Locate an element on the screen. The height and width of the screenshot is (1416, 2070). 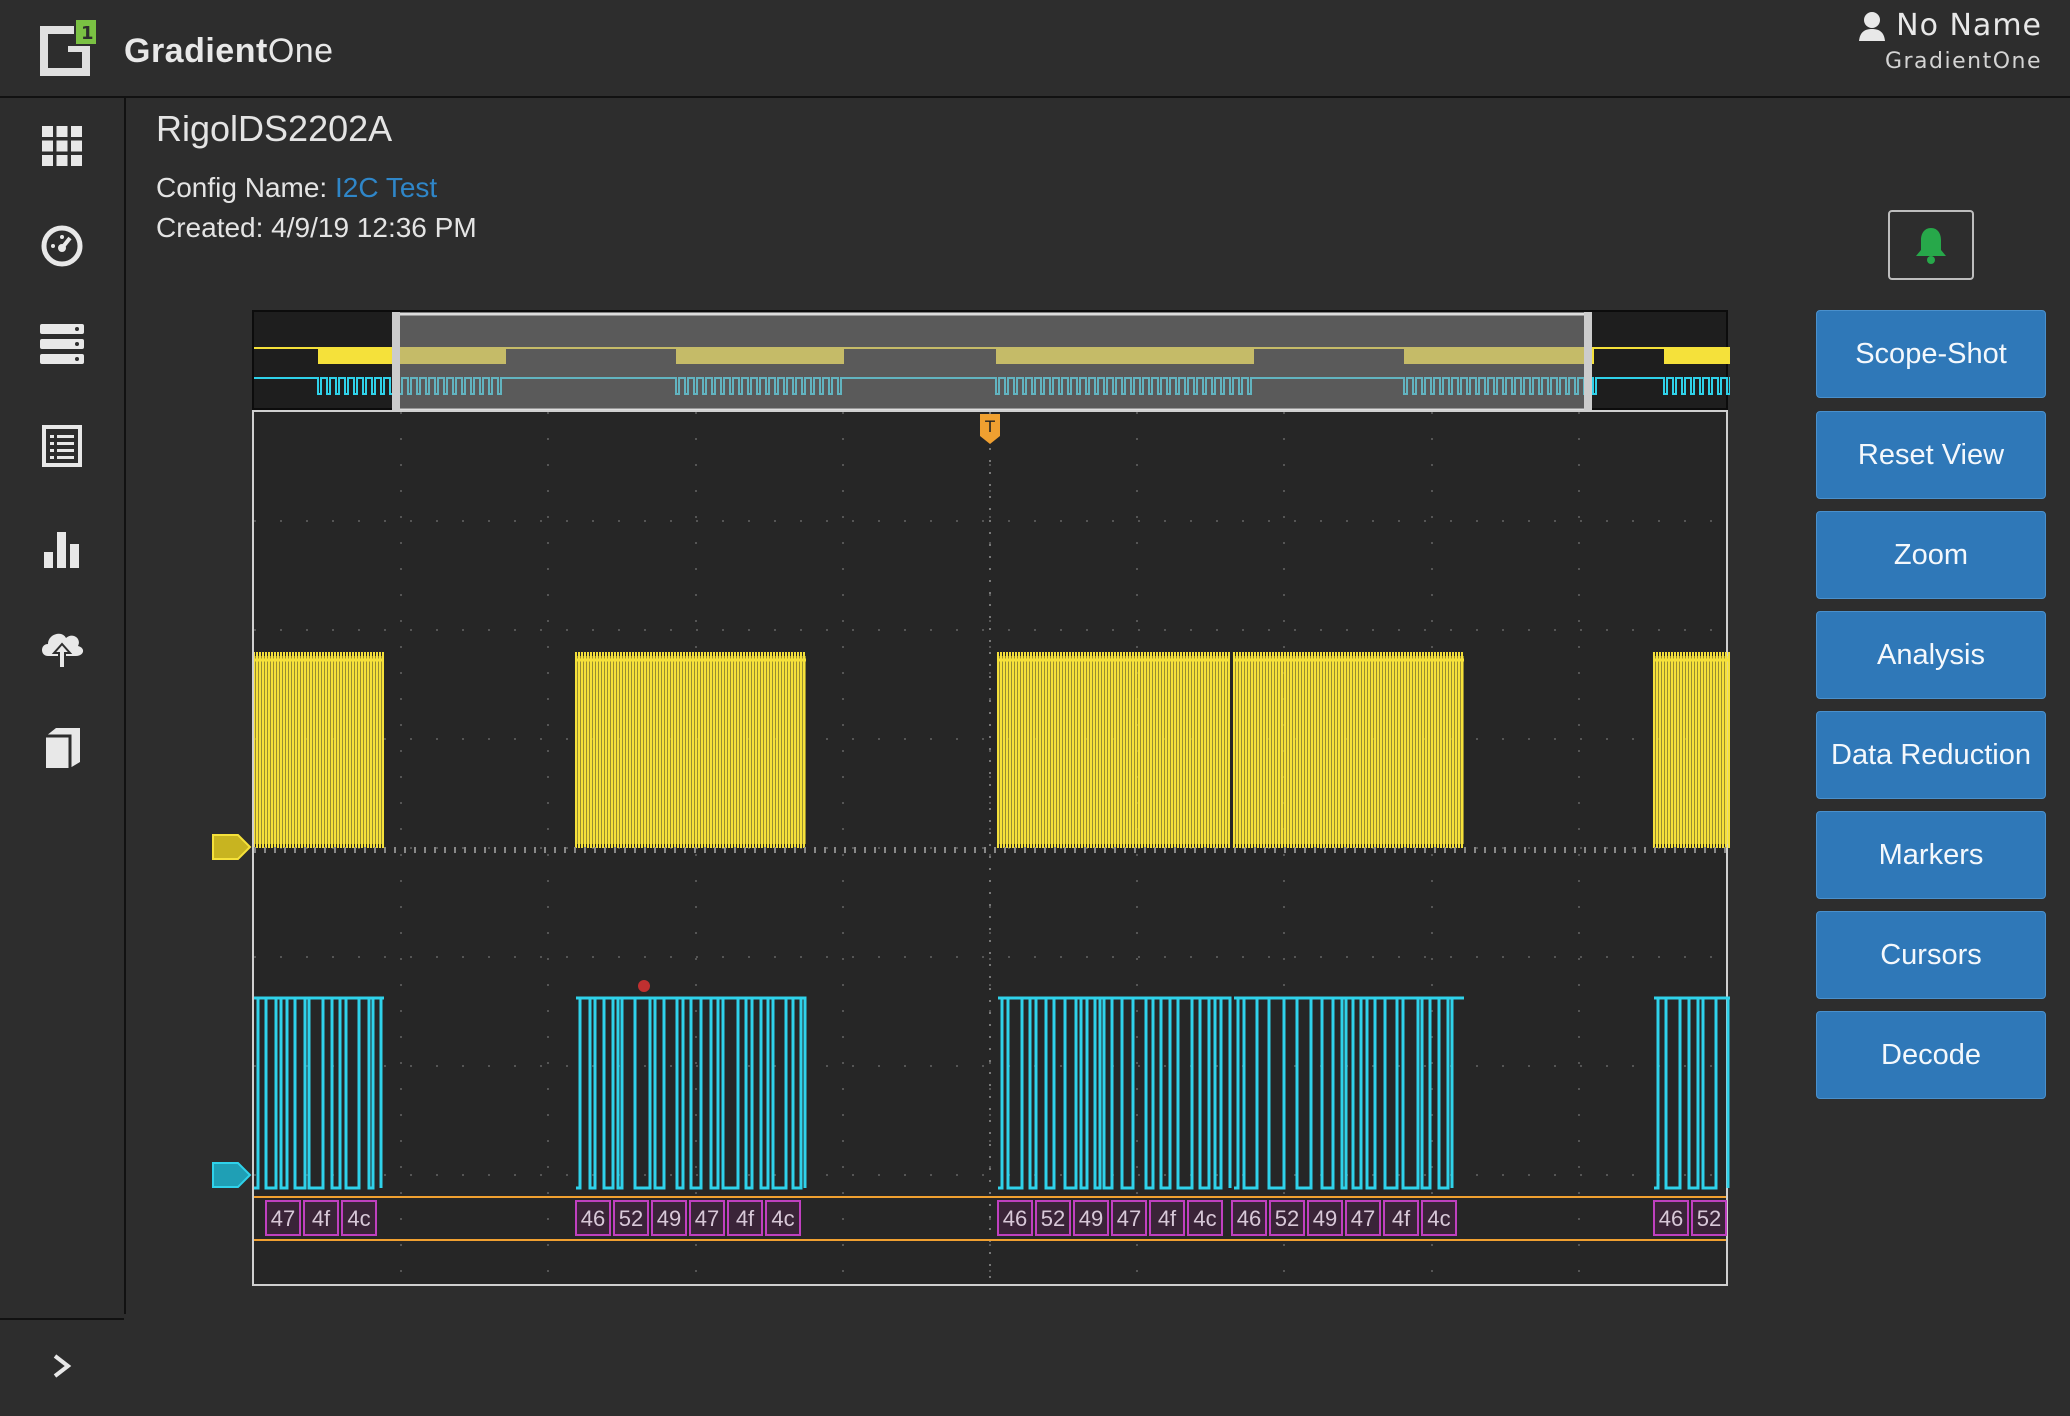
config-name: Config Name: I2C Test is located at coordinates (296, 188).